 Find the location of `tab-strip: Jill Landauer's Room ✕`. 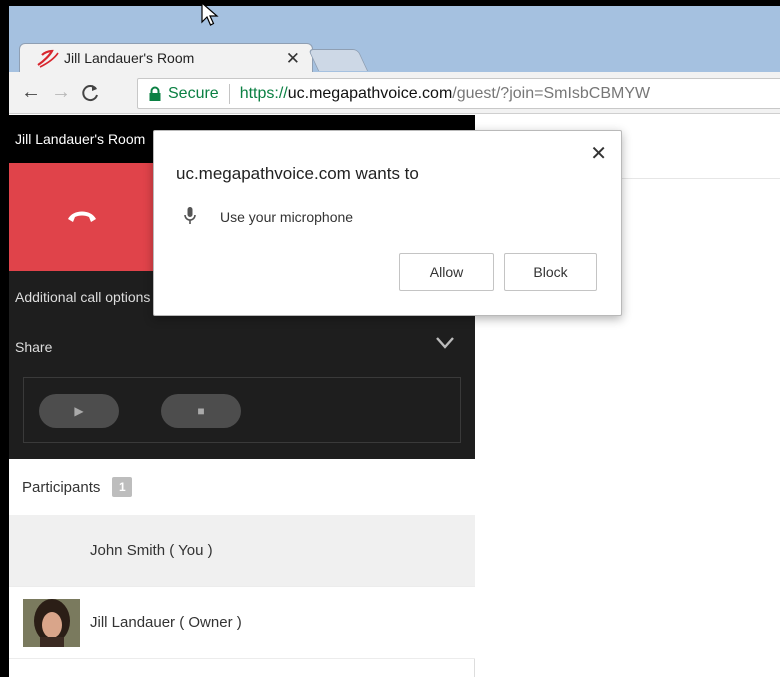

tab-strip: Jill Landauer's Room ✕ is located at coordinates (394, 39).